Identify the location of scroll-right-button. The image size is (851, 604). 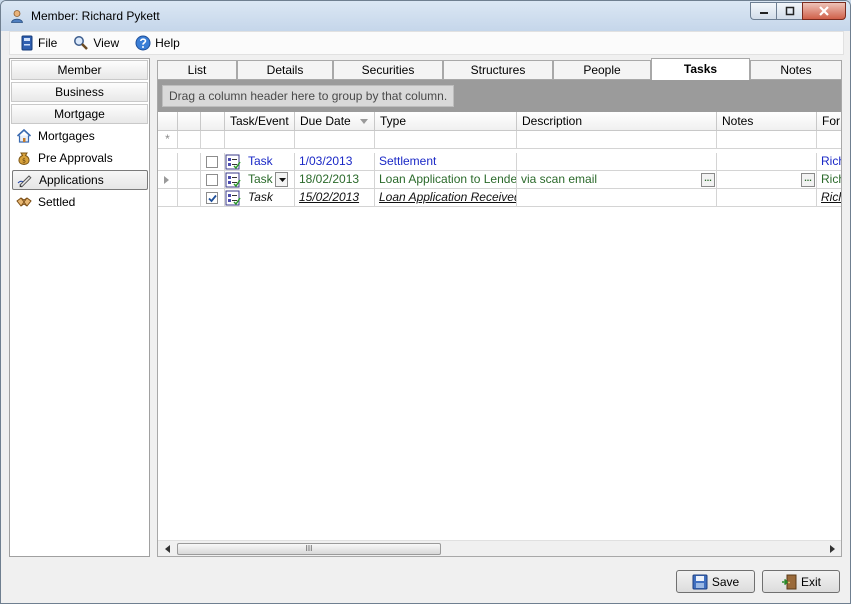
(832, 549).